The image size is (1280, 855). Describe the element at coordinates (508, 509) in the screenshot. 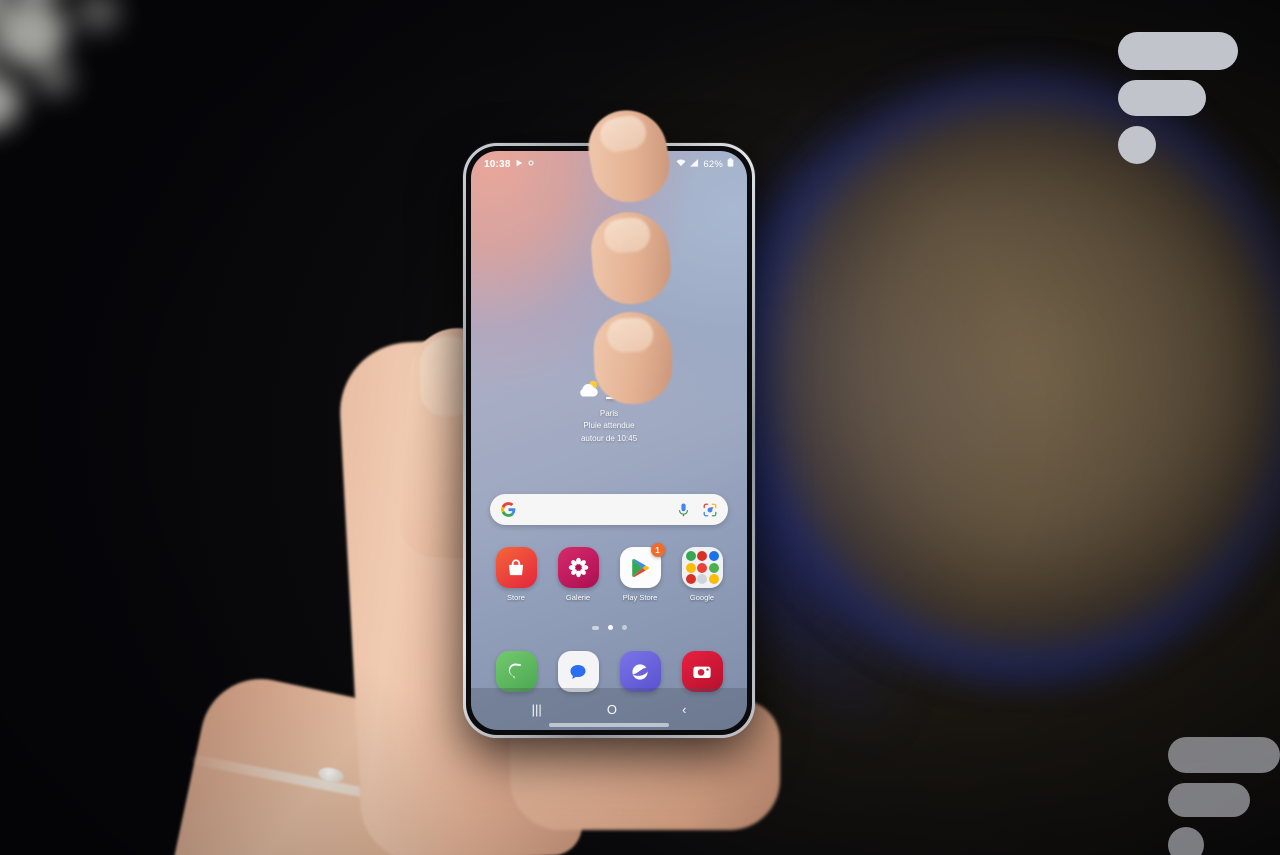

I see `google-g-icon` at that location.